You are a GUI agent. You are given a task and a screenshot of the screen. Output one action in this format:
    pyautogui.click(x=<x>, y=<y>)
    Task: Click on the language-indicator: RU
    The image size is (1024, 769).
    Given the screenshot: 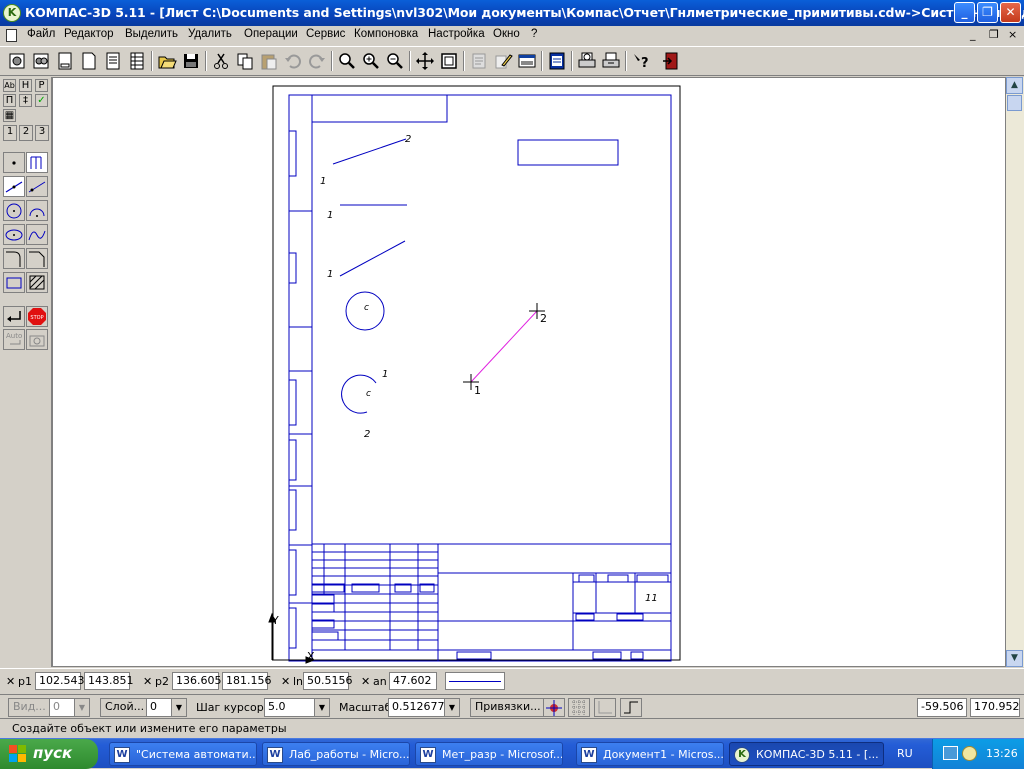 What is the action you would take?
    pyautogui.click(x=905, y=753)
    